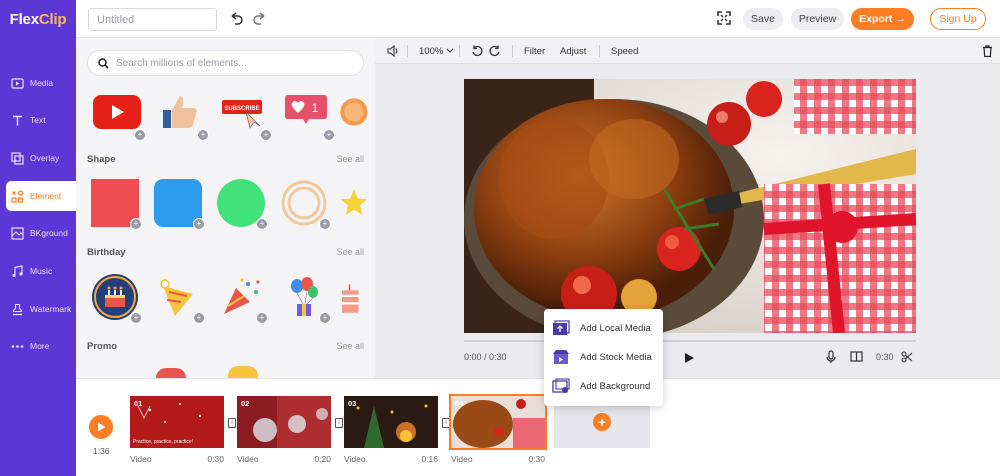 This screenshot has width=1000, height=476. I want to click on like-notification-icon: 1, so click(306, 109).